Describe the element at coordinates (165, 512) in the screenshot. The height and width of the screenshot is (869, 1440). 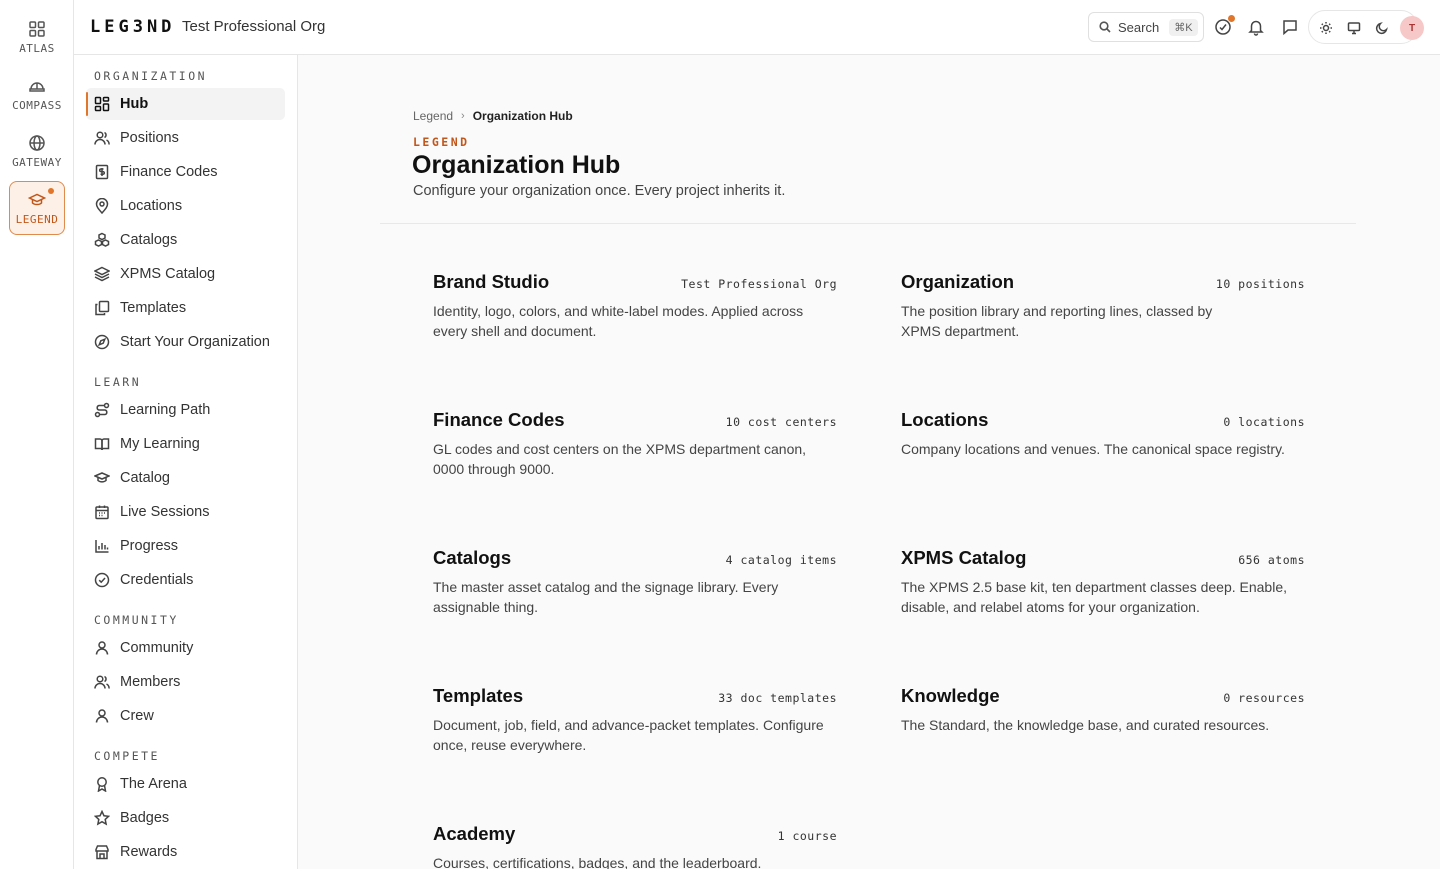
I see `sidebar-item-label: Live Sessions` at that location.